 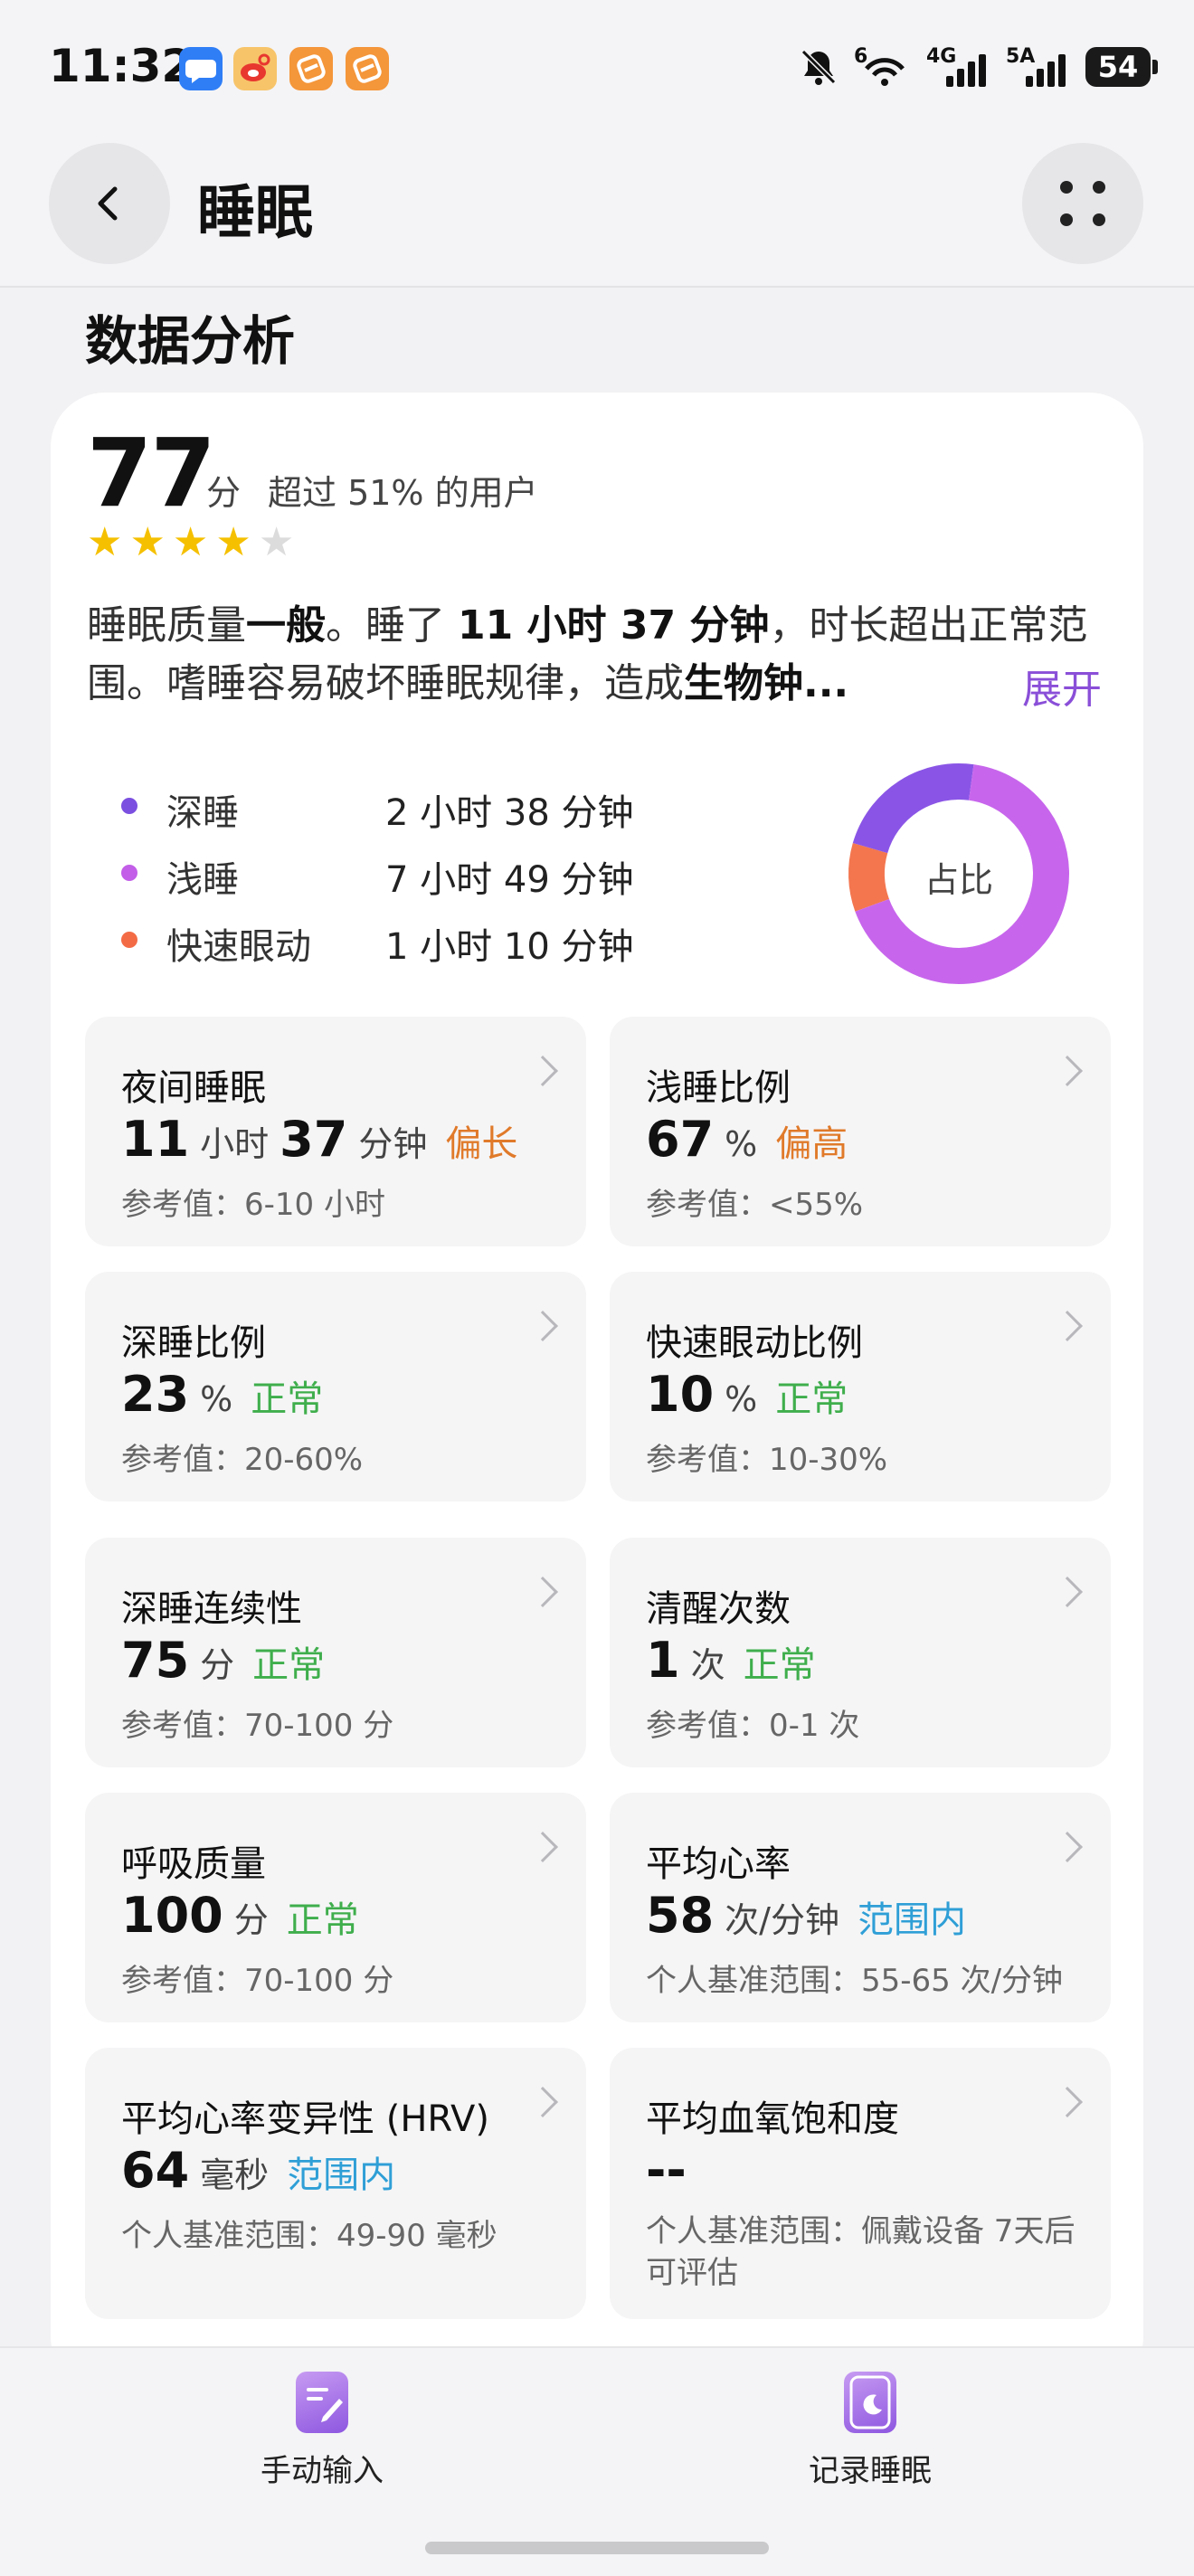 What do you see at coordinates (202, 880) in the screenshot?
I see `legend-label: 浅睡` at bounding box center [202, 880].